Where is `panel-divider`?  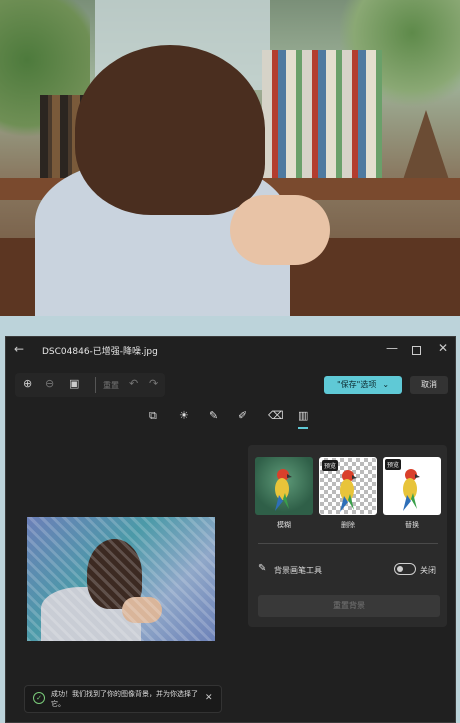 panel-divider is located at coordinates (348, 543).